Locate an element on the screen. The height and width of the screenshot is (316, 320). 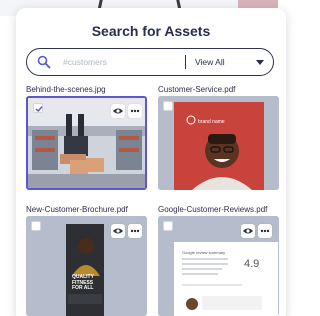
smiling-man-photo is located at coordinates (218, 143).